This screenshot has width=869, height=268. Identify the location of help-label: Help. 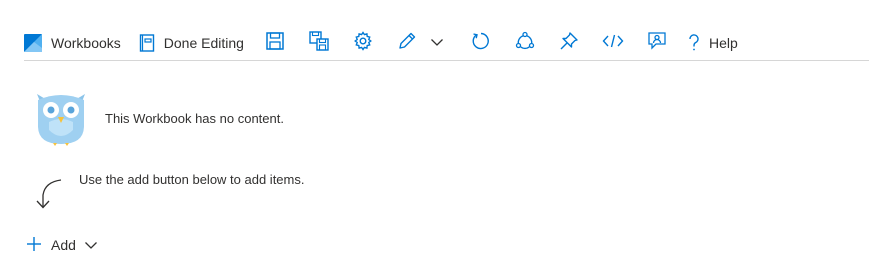
(723, 43).